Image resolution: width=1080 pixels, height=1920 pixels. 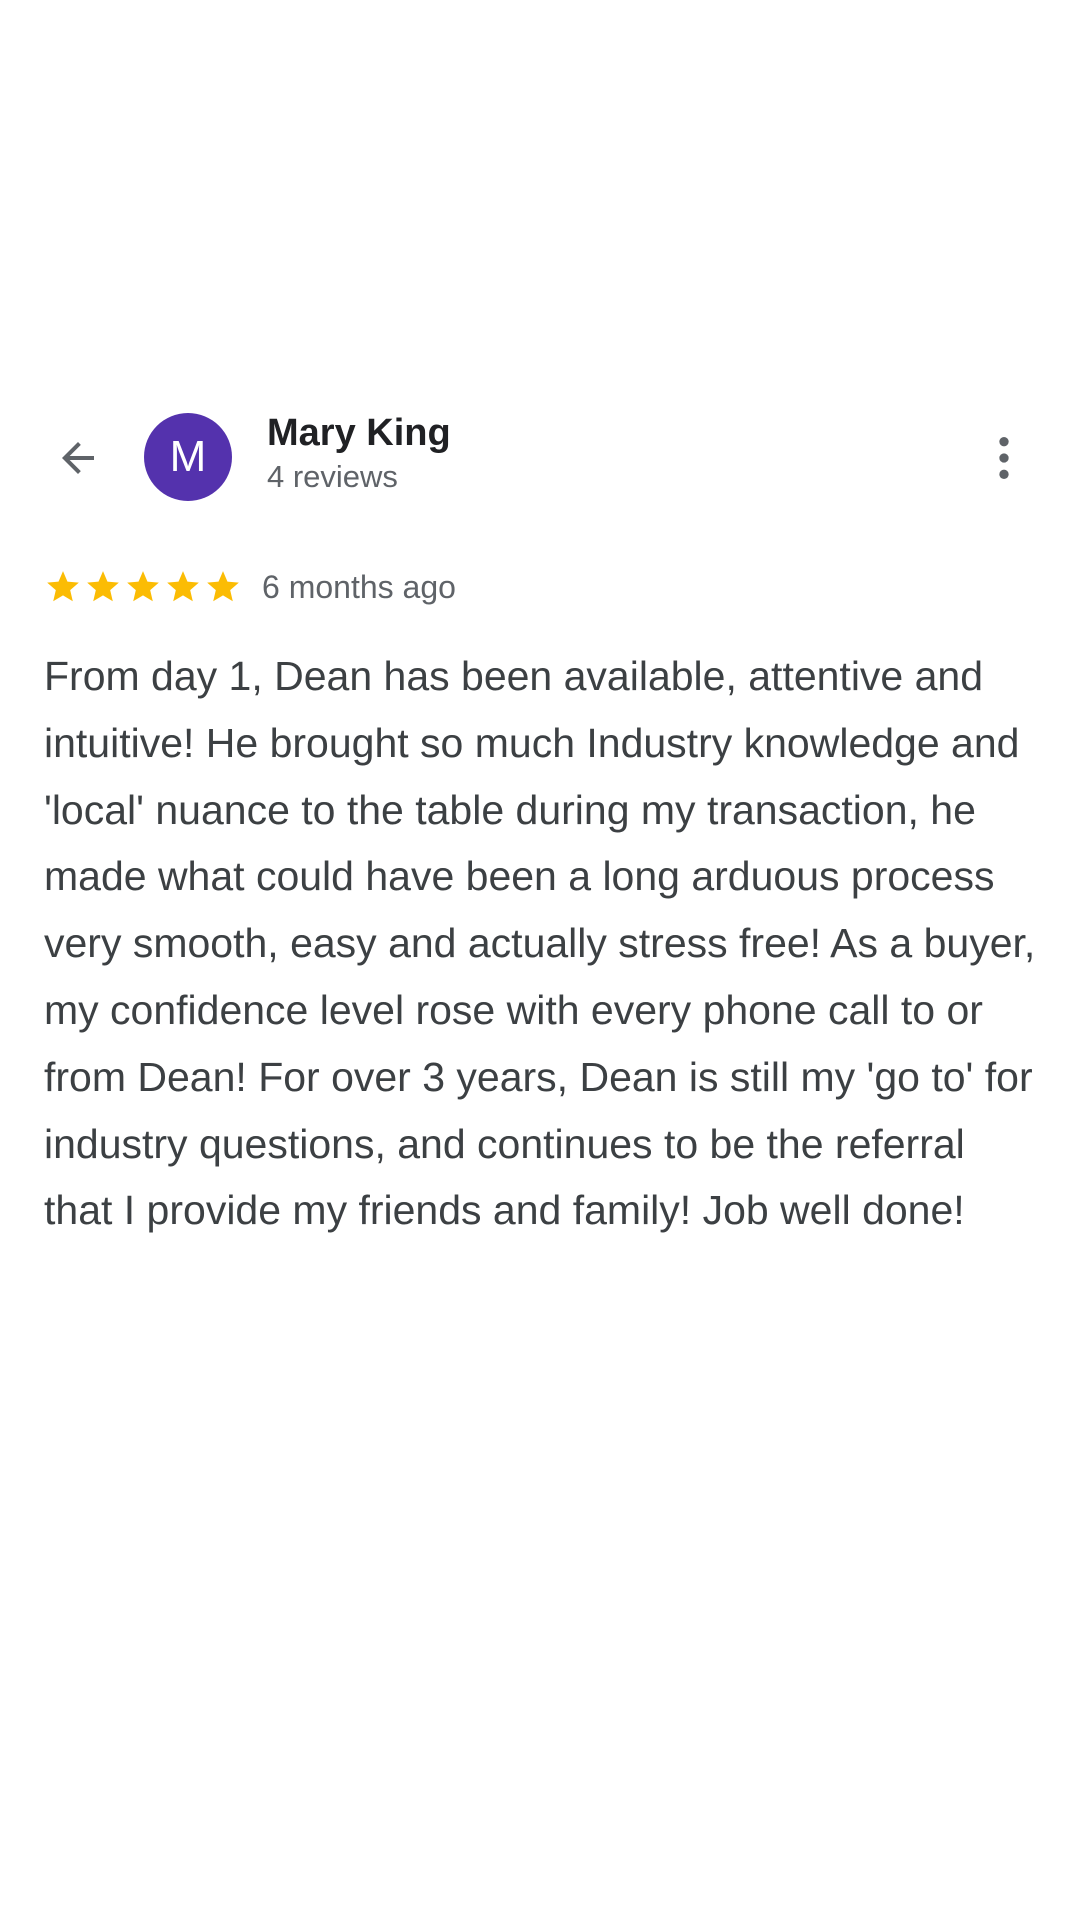 I want to click on more-options-button, so click(x=1004, y=458).